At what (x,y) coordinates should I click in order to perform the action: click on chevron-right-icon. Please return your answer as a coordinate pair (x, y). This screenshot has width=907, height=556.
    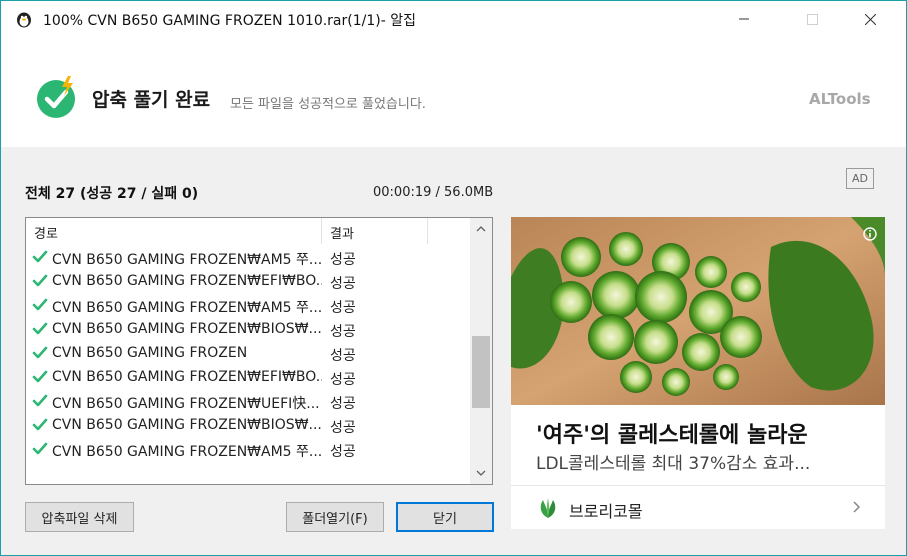
    Looking at the image, I should click on (856, 507).